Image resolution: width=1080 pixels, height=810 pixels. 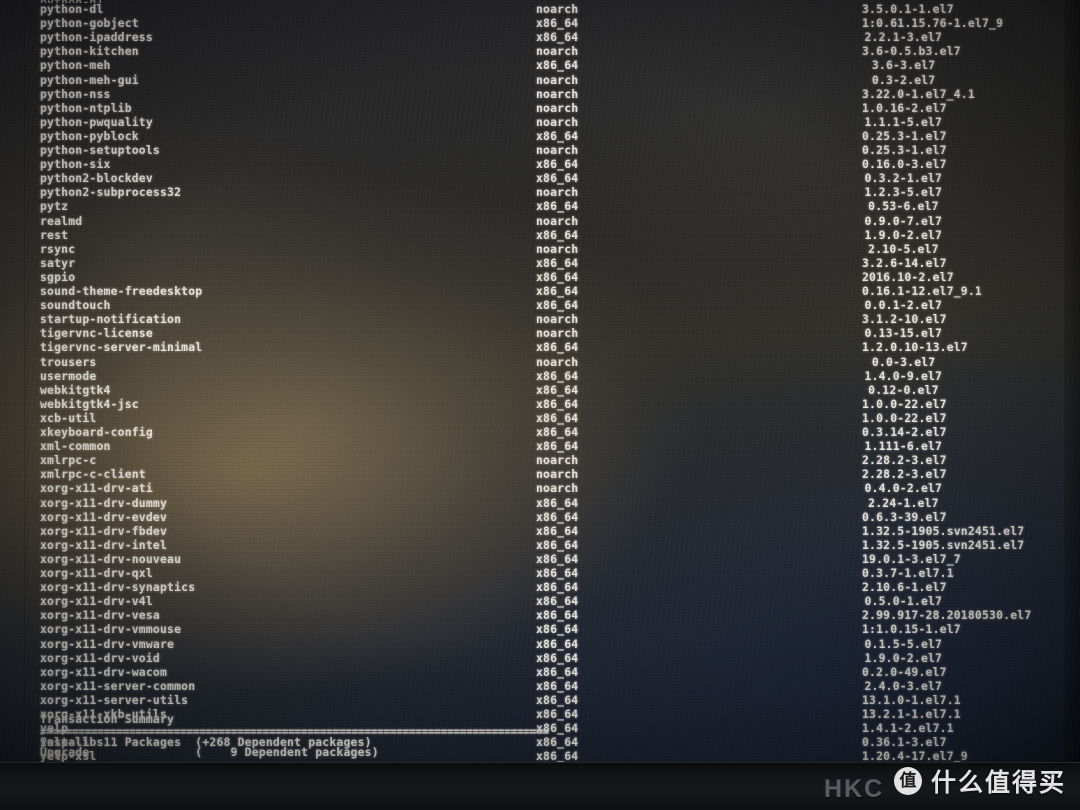 What do you see at coordinates (903, 361) in the screenshot?
I see `package-version: 0.0-3.el7` at bounding box center [903, 361].